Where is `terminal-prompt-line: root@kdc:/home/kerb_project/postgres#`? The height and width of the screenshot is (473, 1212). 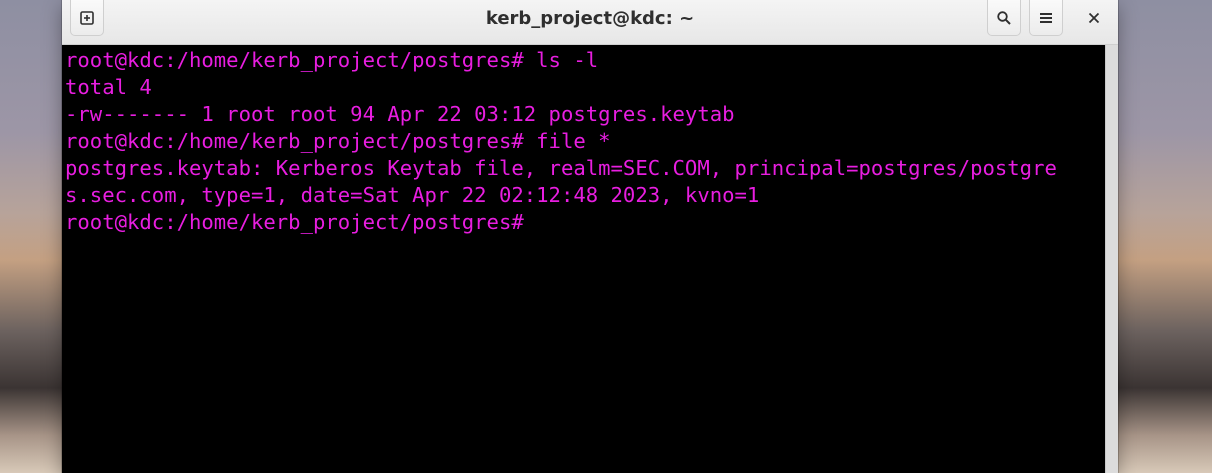 terminal-prompt-line: root@kdc:/home/kerb_project/postgres# is located at coordinates (301, 222).